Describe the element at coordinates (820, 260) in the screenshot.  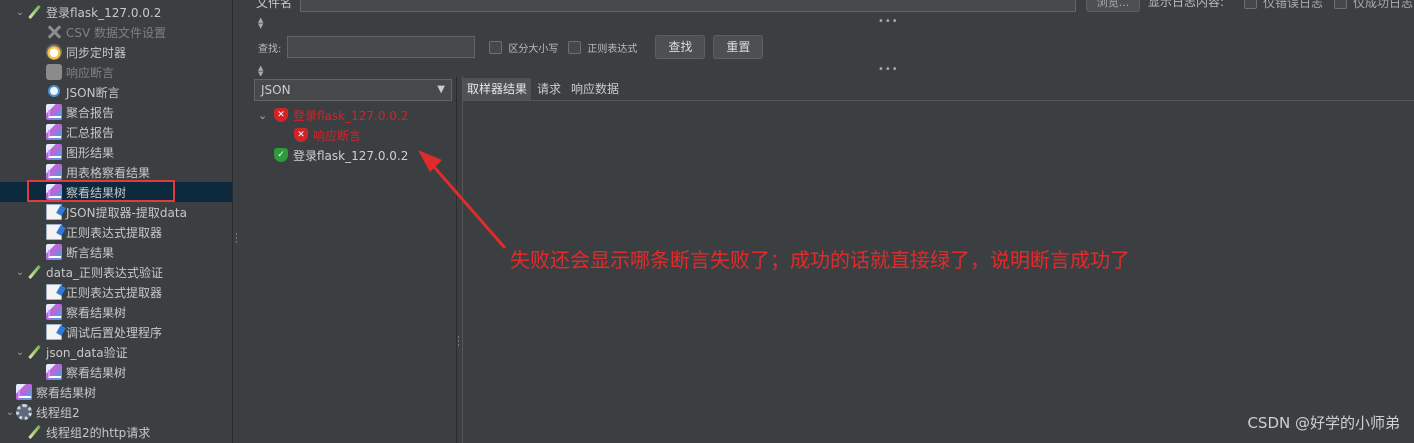
I see `annotation-text: 失败还会显示哪条断言失败了；成功的话就直接绿了，说明断言成功了` at that location.